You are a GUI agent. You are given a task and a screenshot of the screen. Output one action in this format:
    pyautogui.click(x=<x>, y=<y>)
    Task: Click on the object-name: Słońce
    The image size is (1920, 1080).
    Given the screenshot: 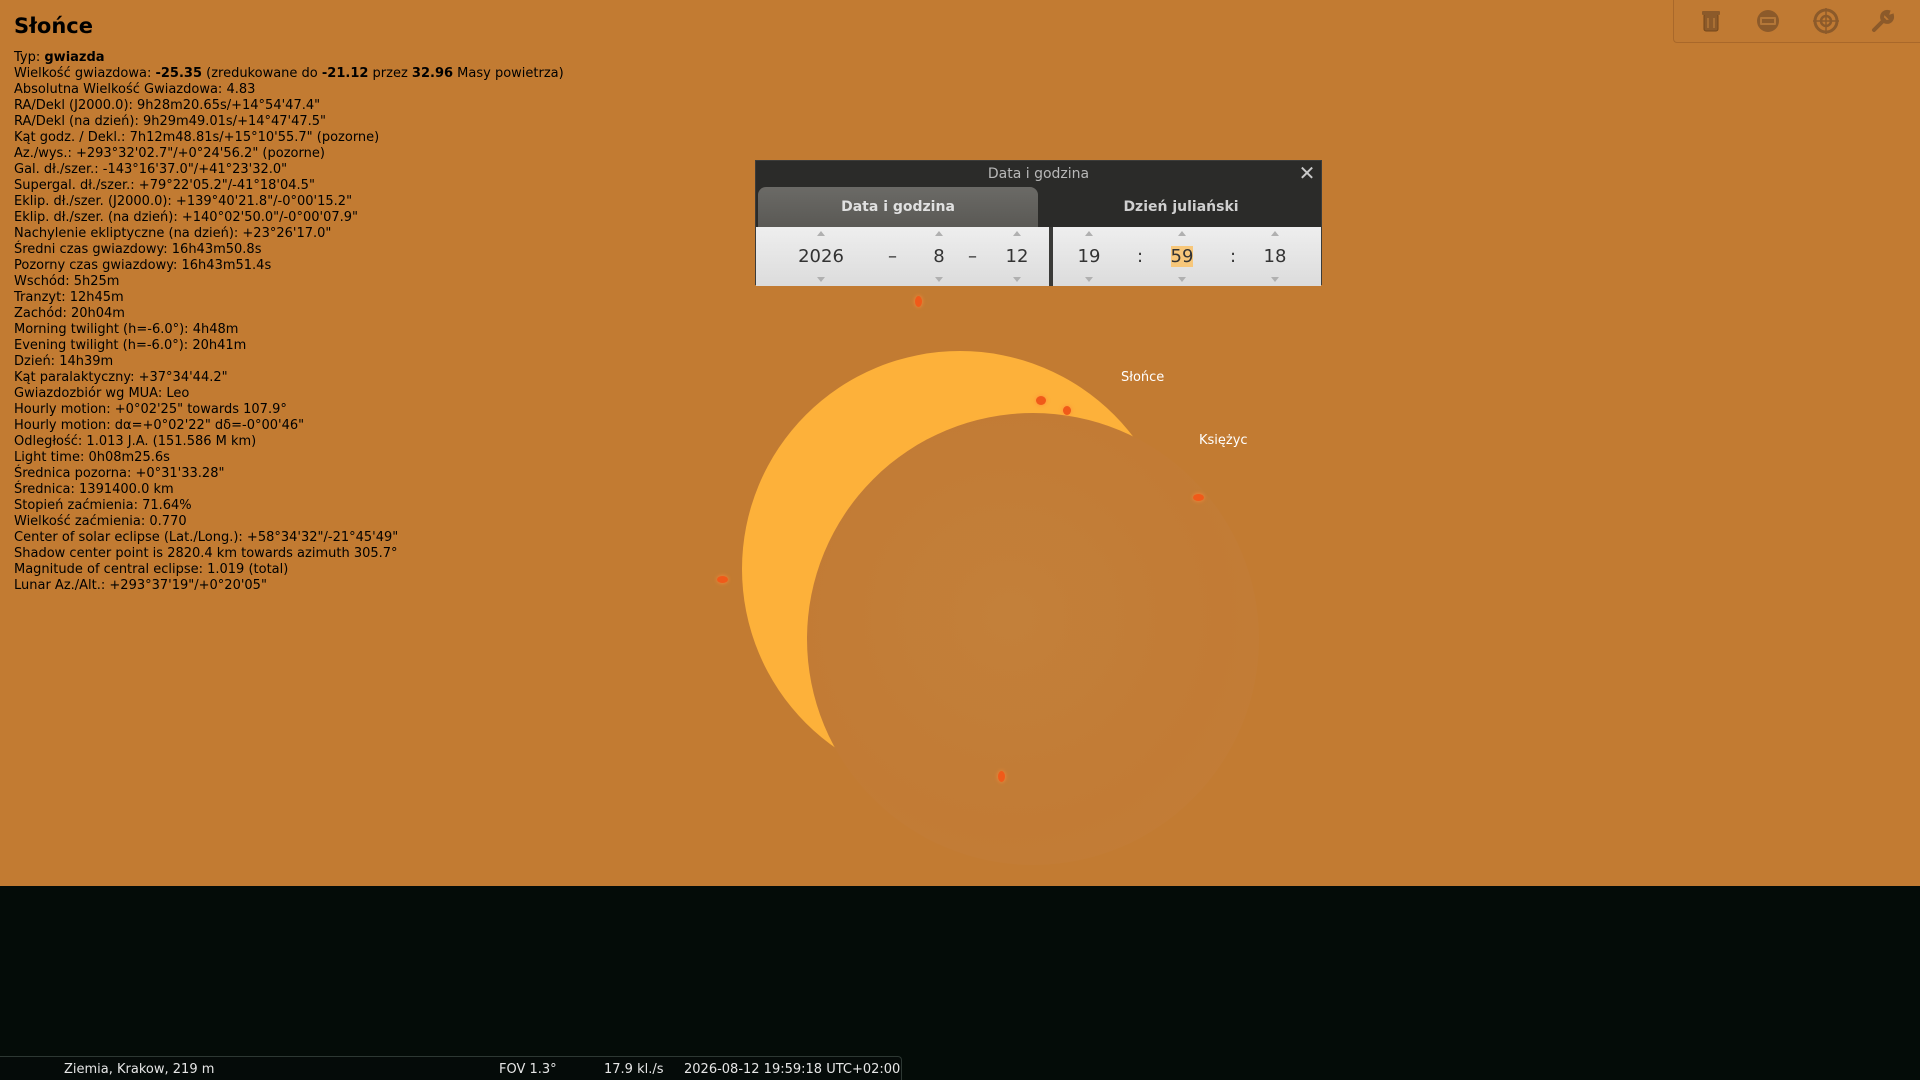 What is the action you would take?
    pyautogui.click(x=53, y=26)
    